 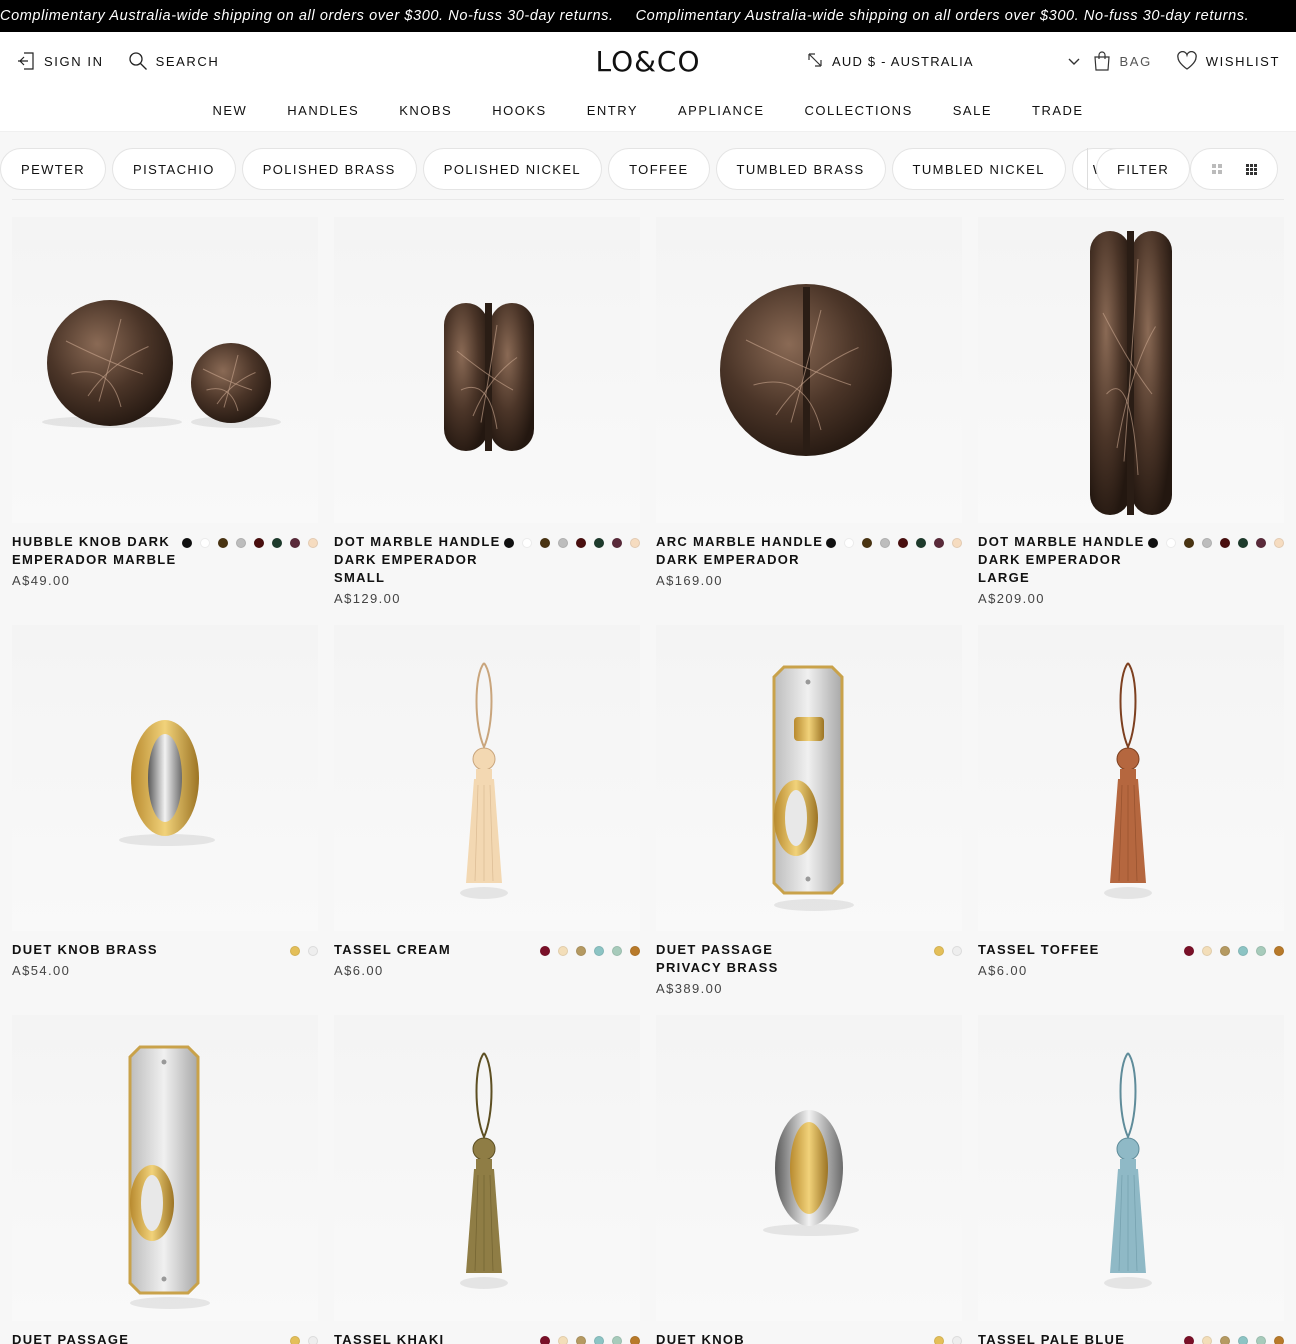 What do you see at coordinates (1058, 110) in the screenshot?
I see `nav-item-trade: TRADE` at bounding box center [1058, 110].